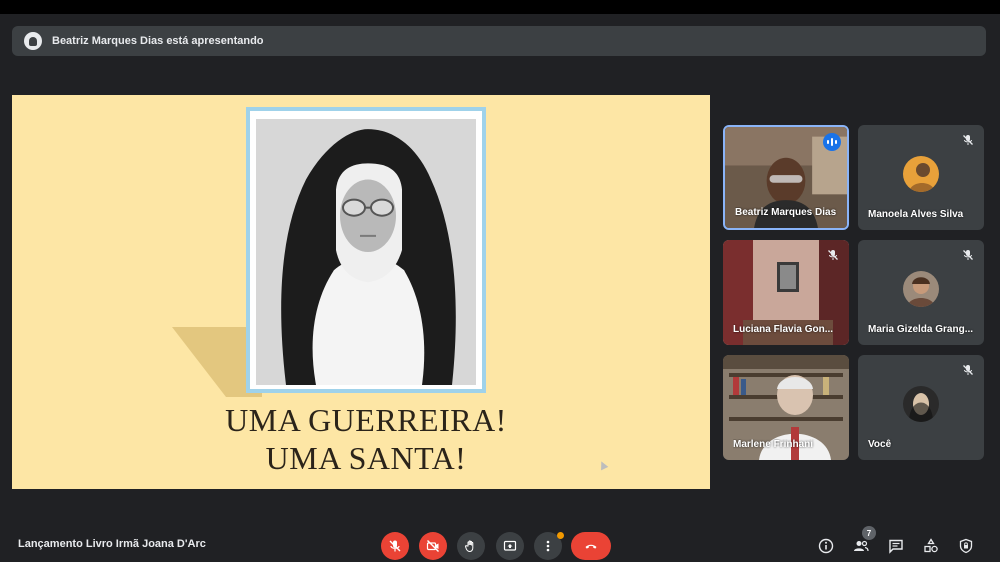  I want to click on presenting-banner: Beatriz Marques Dias está apresentando, so click(499, 41).